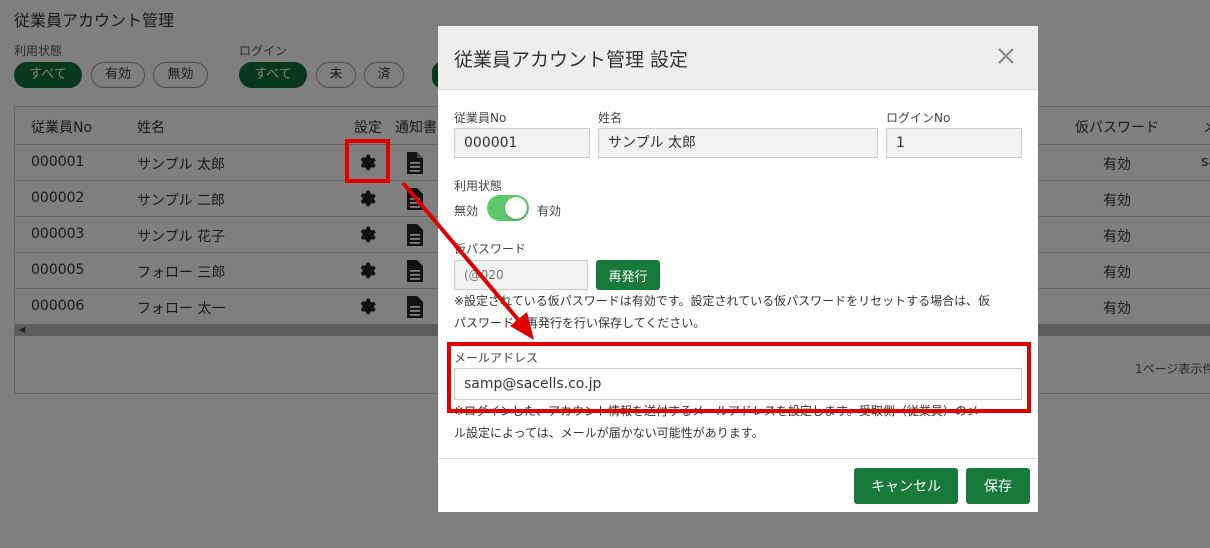 Image resolution: width=1210 pixels, height=548 pixels. What do you see at coordinates (521, 275) in the screenshot?
I see `temp-password-field: (@020` at bounding box center [521, 275].